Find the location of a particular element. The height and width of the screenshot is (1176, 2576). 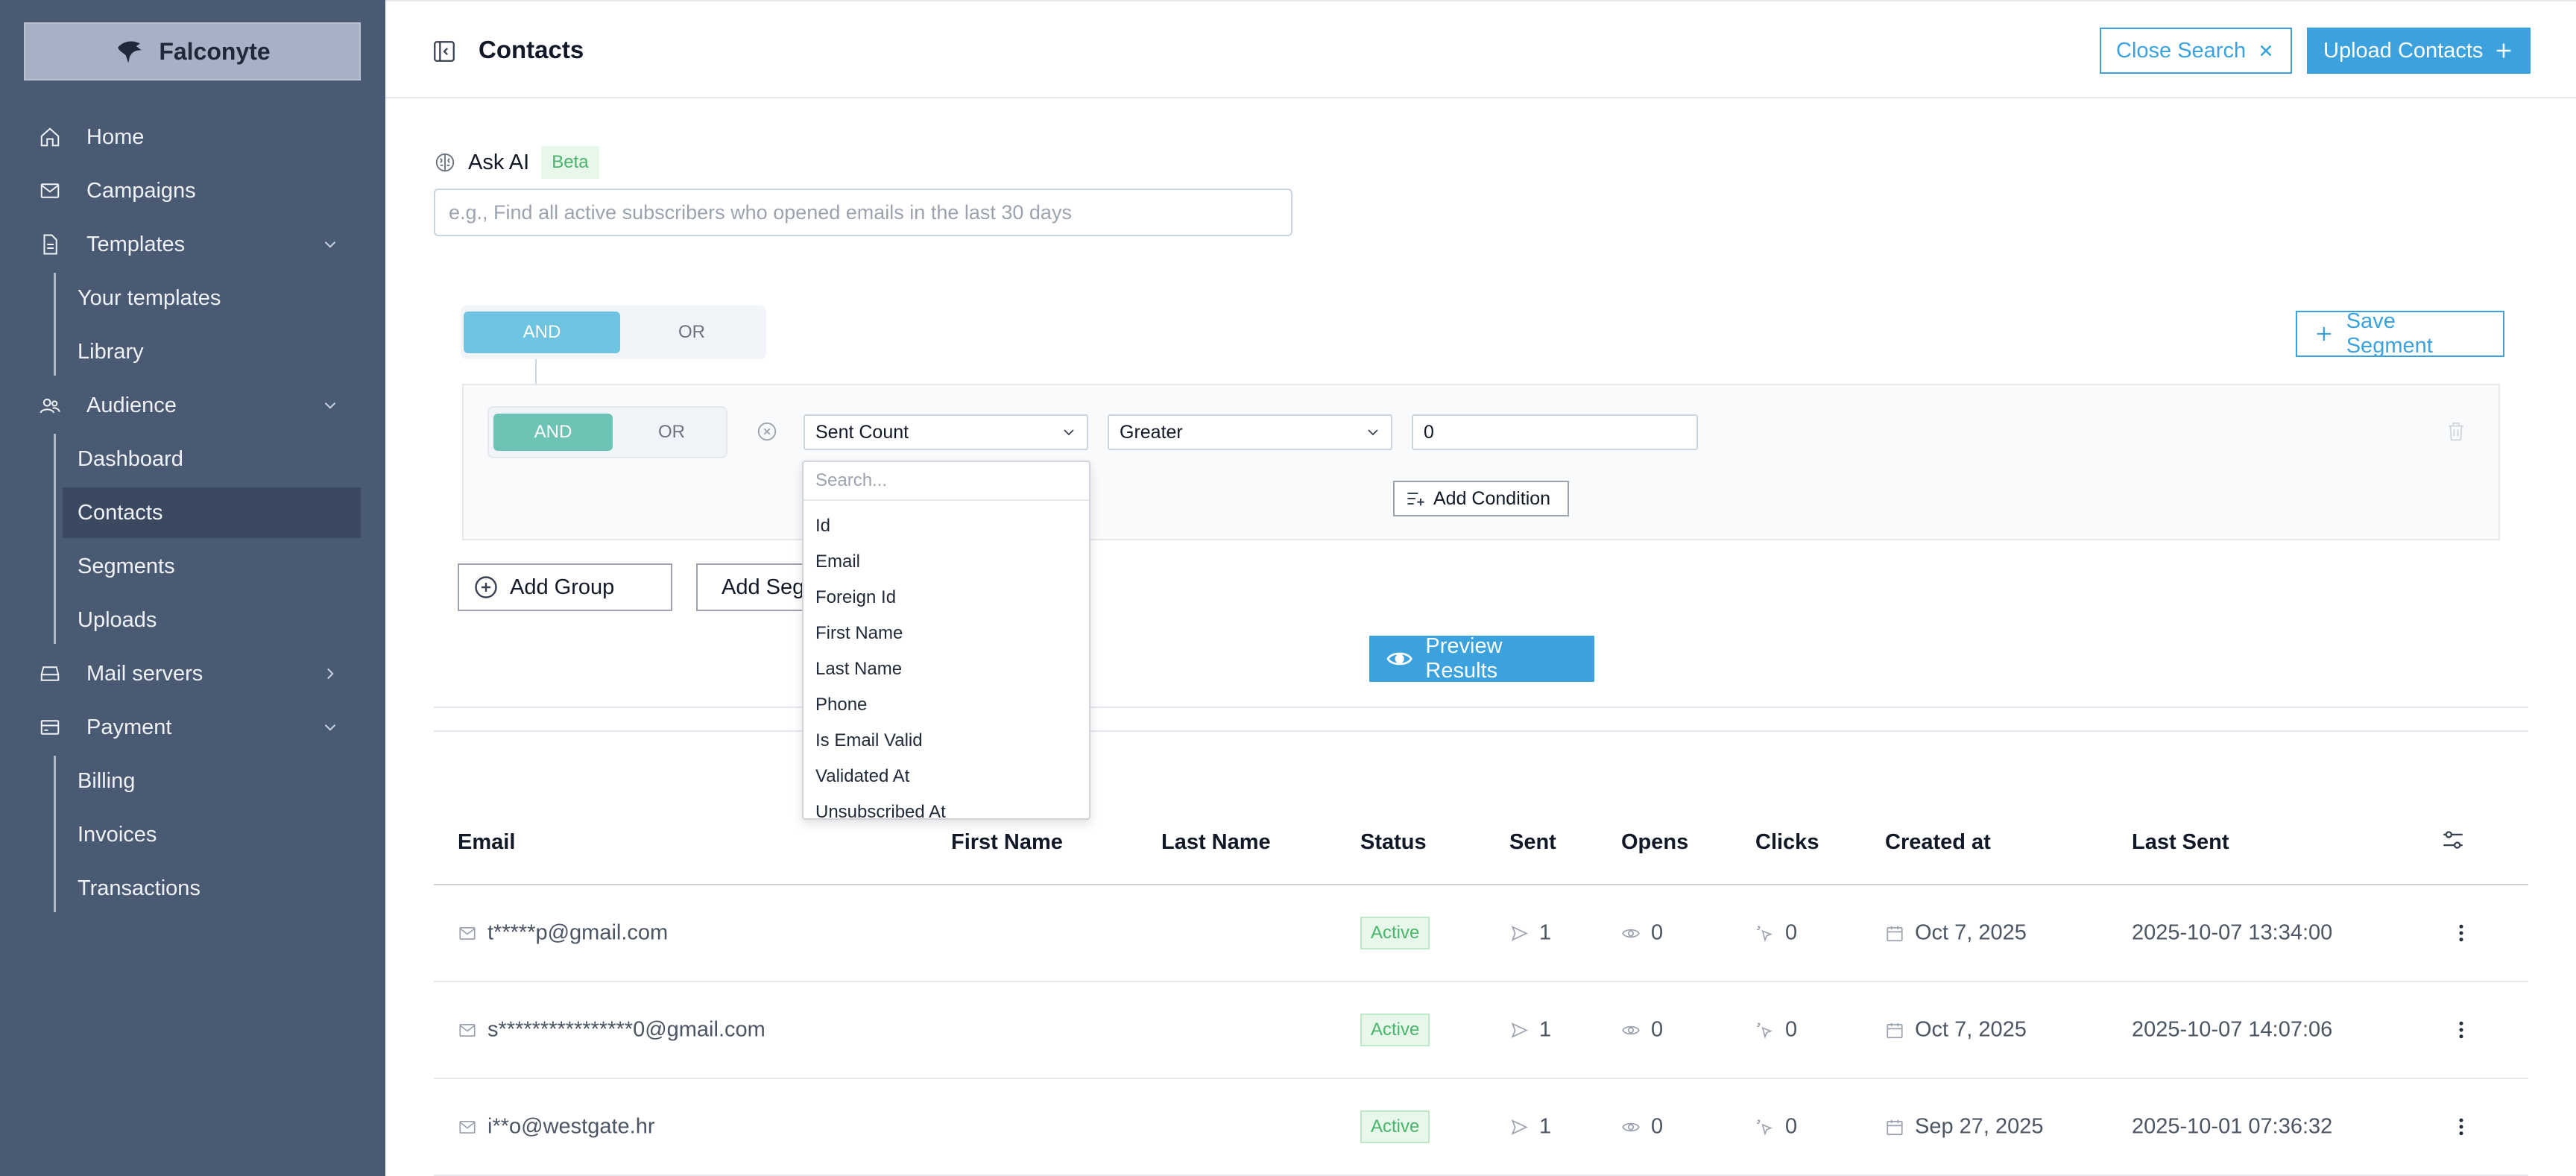

last-sent-cell: 2025-10-01 07:36:32 is located at coordinates (2232, 1126).